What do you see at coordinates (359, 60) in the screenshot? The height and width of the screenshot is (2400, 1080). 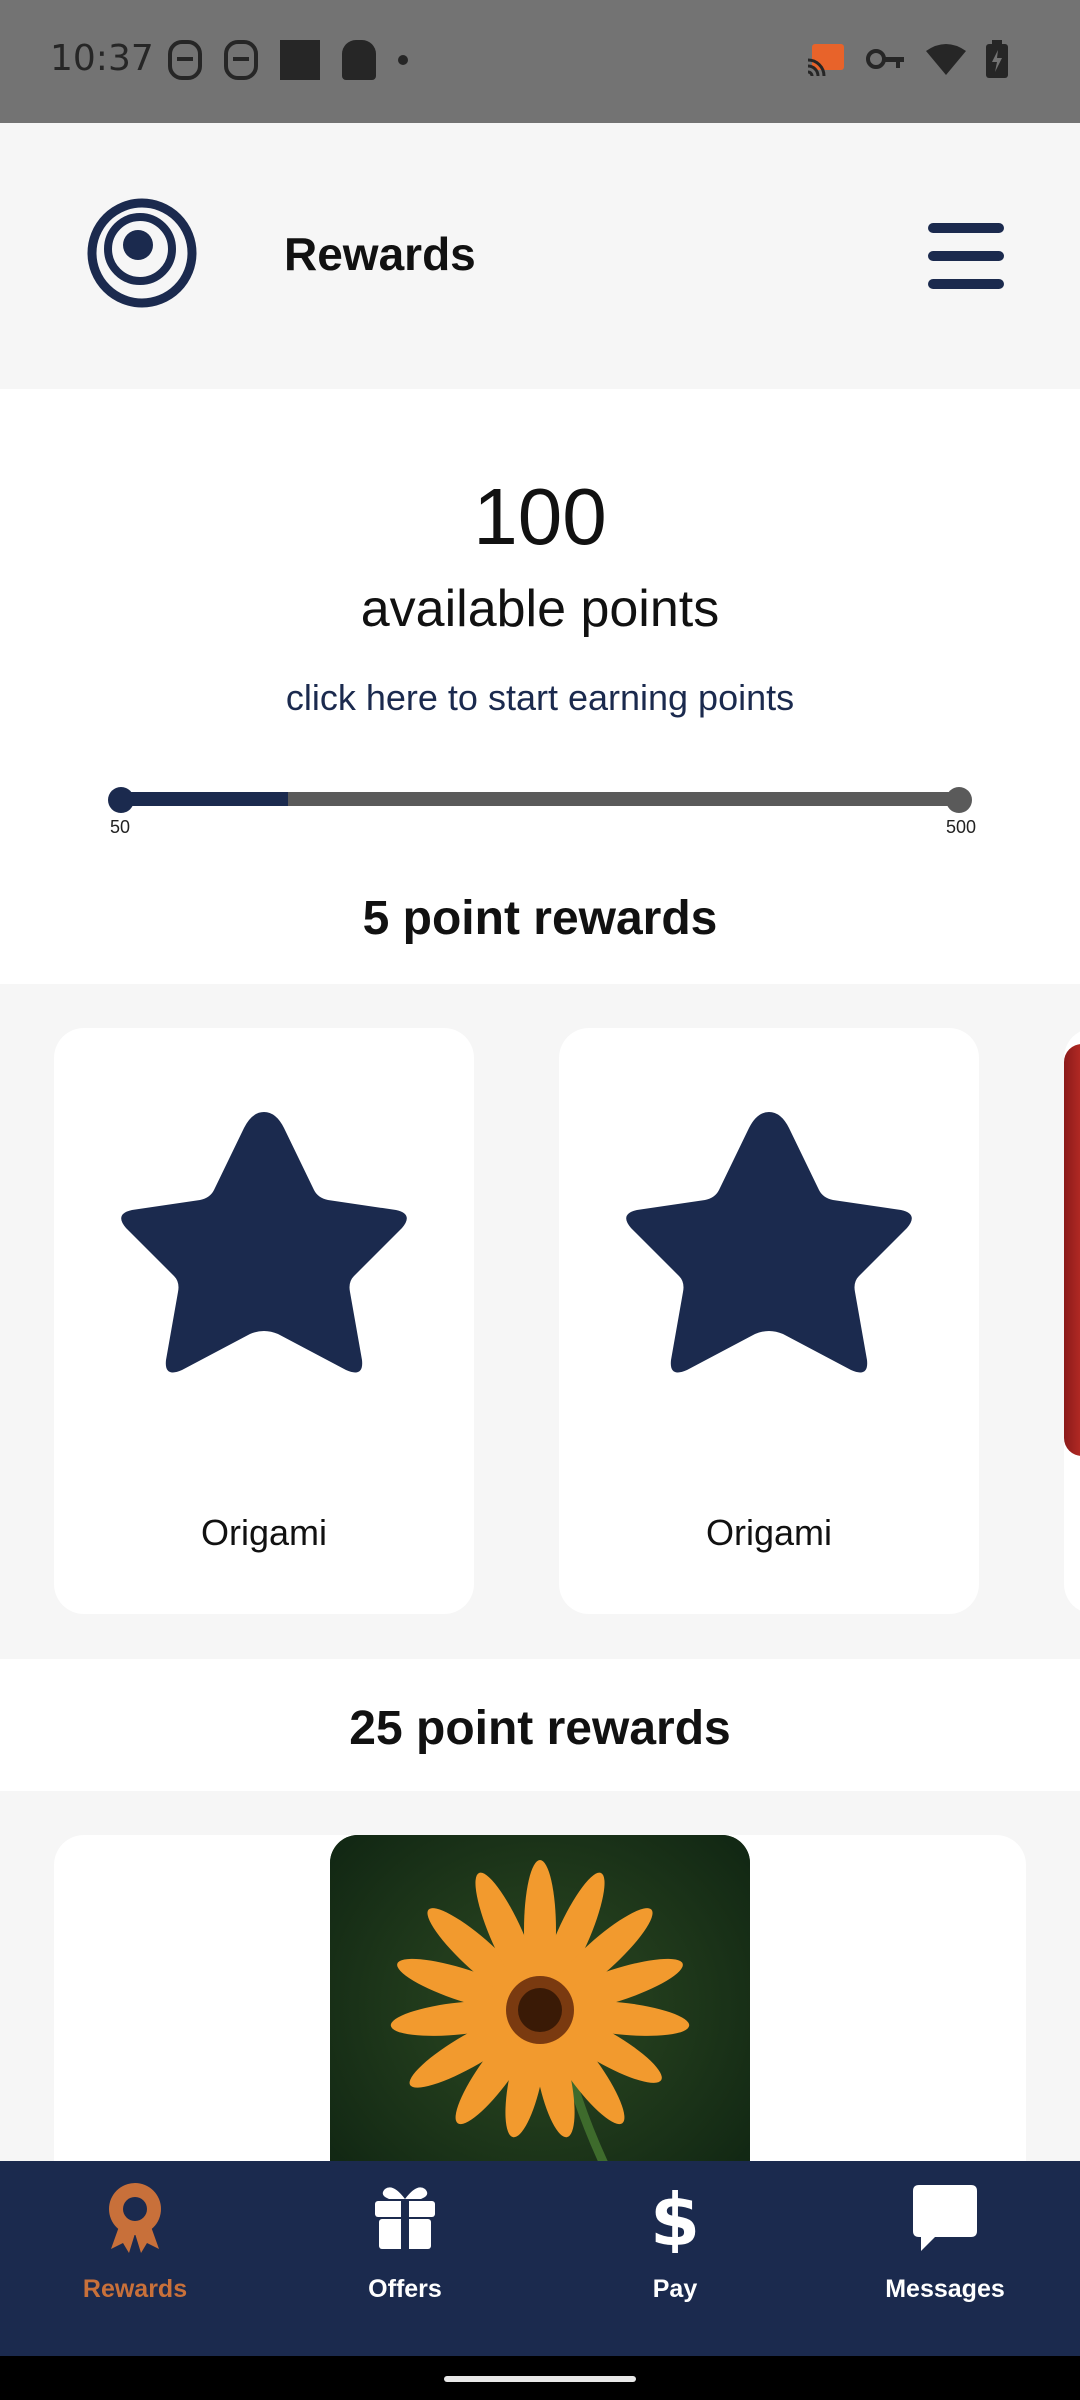 I see `android-icon` at bounding box center [359, 60].